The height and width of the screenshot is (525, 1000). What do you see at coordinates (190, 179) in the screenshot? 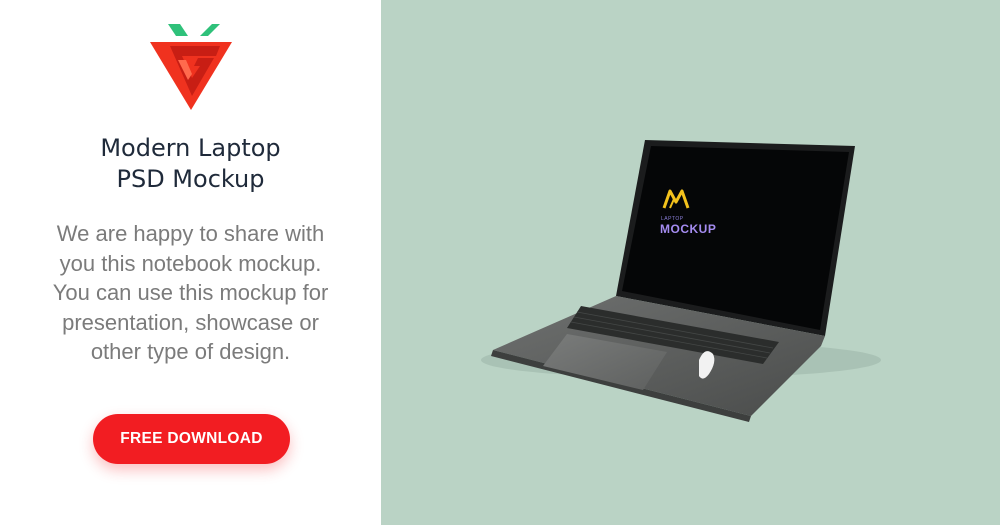
I see `title-line: PSD Mockup` at bounding box center [190, 179].